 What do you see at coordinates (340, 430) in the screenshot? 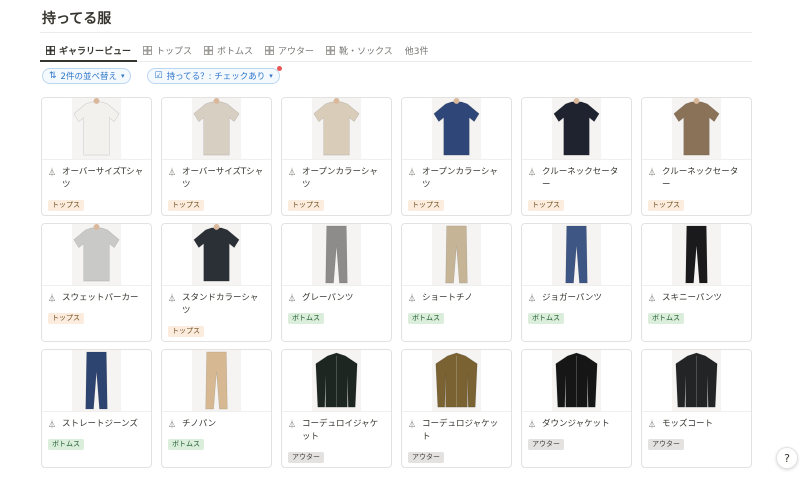
I see `card-name: コーデュロイジャケット` at bounding box center [340, 430].